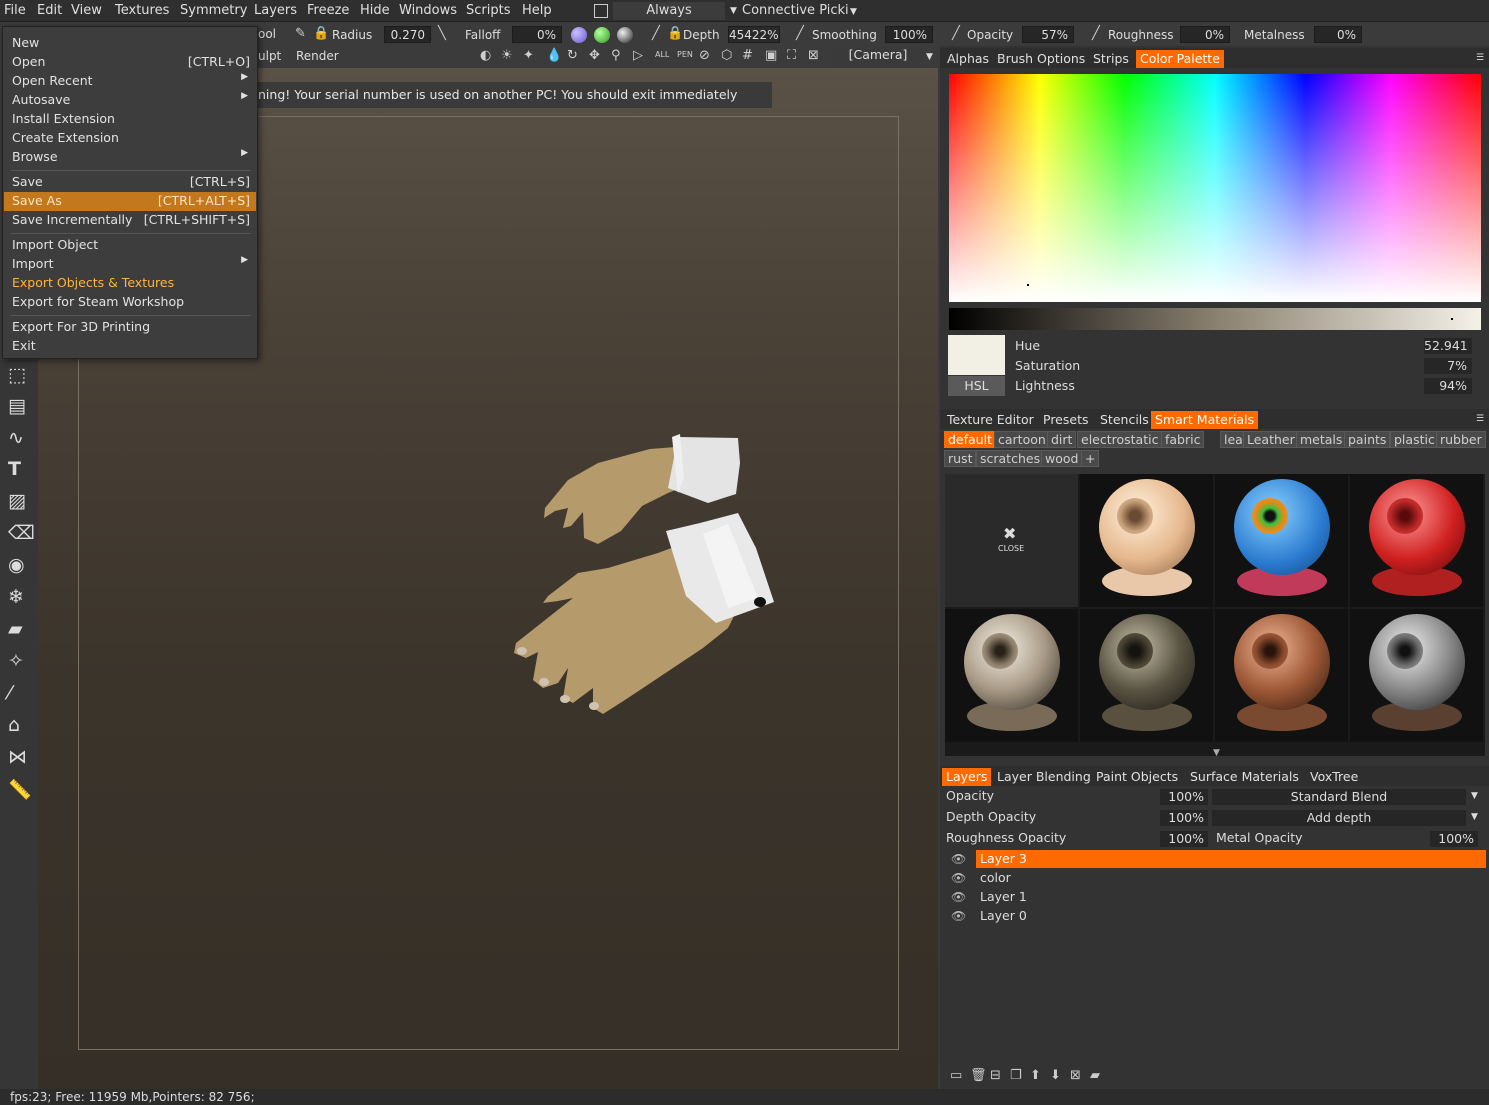  What do you see at coordinates (488, 10) in the screenshot?
I see `menu-scripts: Scripts` at bounding box center [488, 10].